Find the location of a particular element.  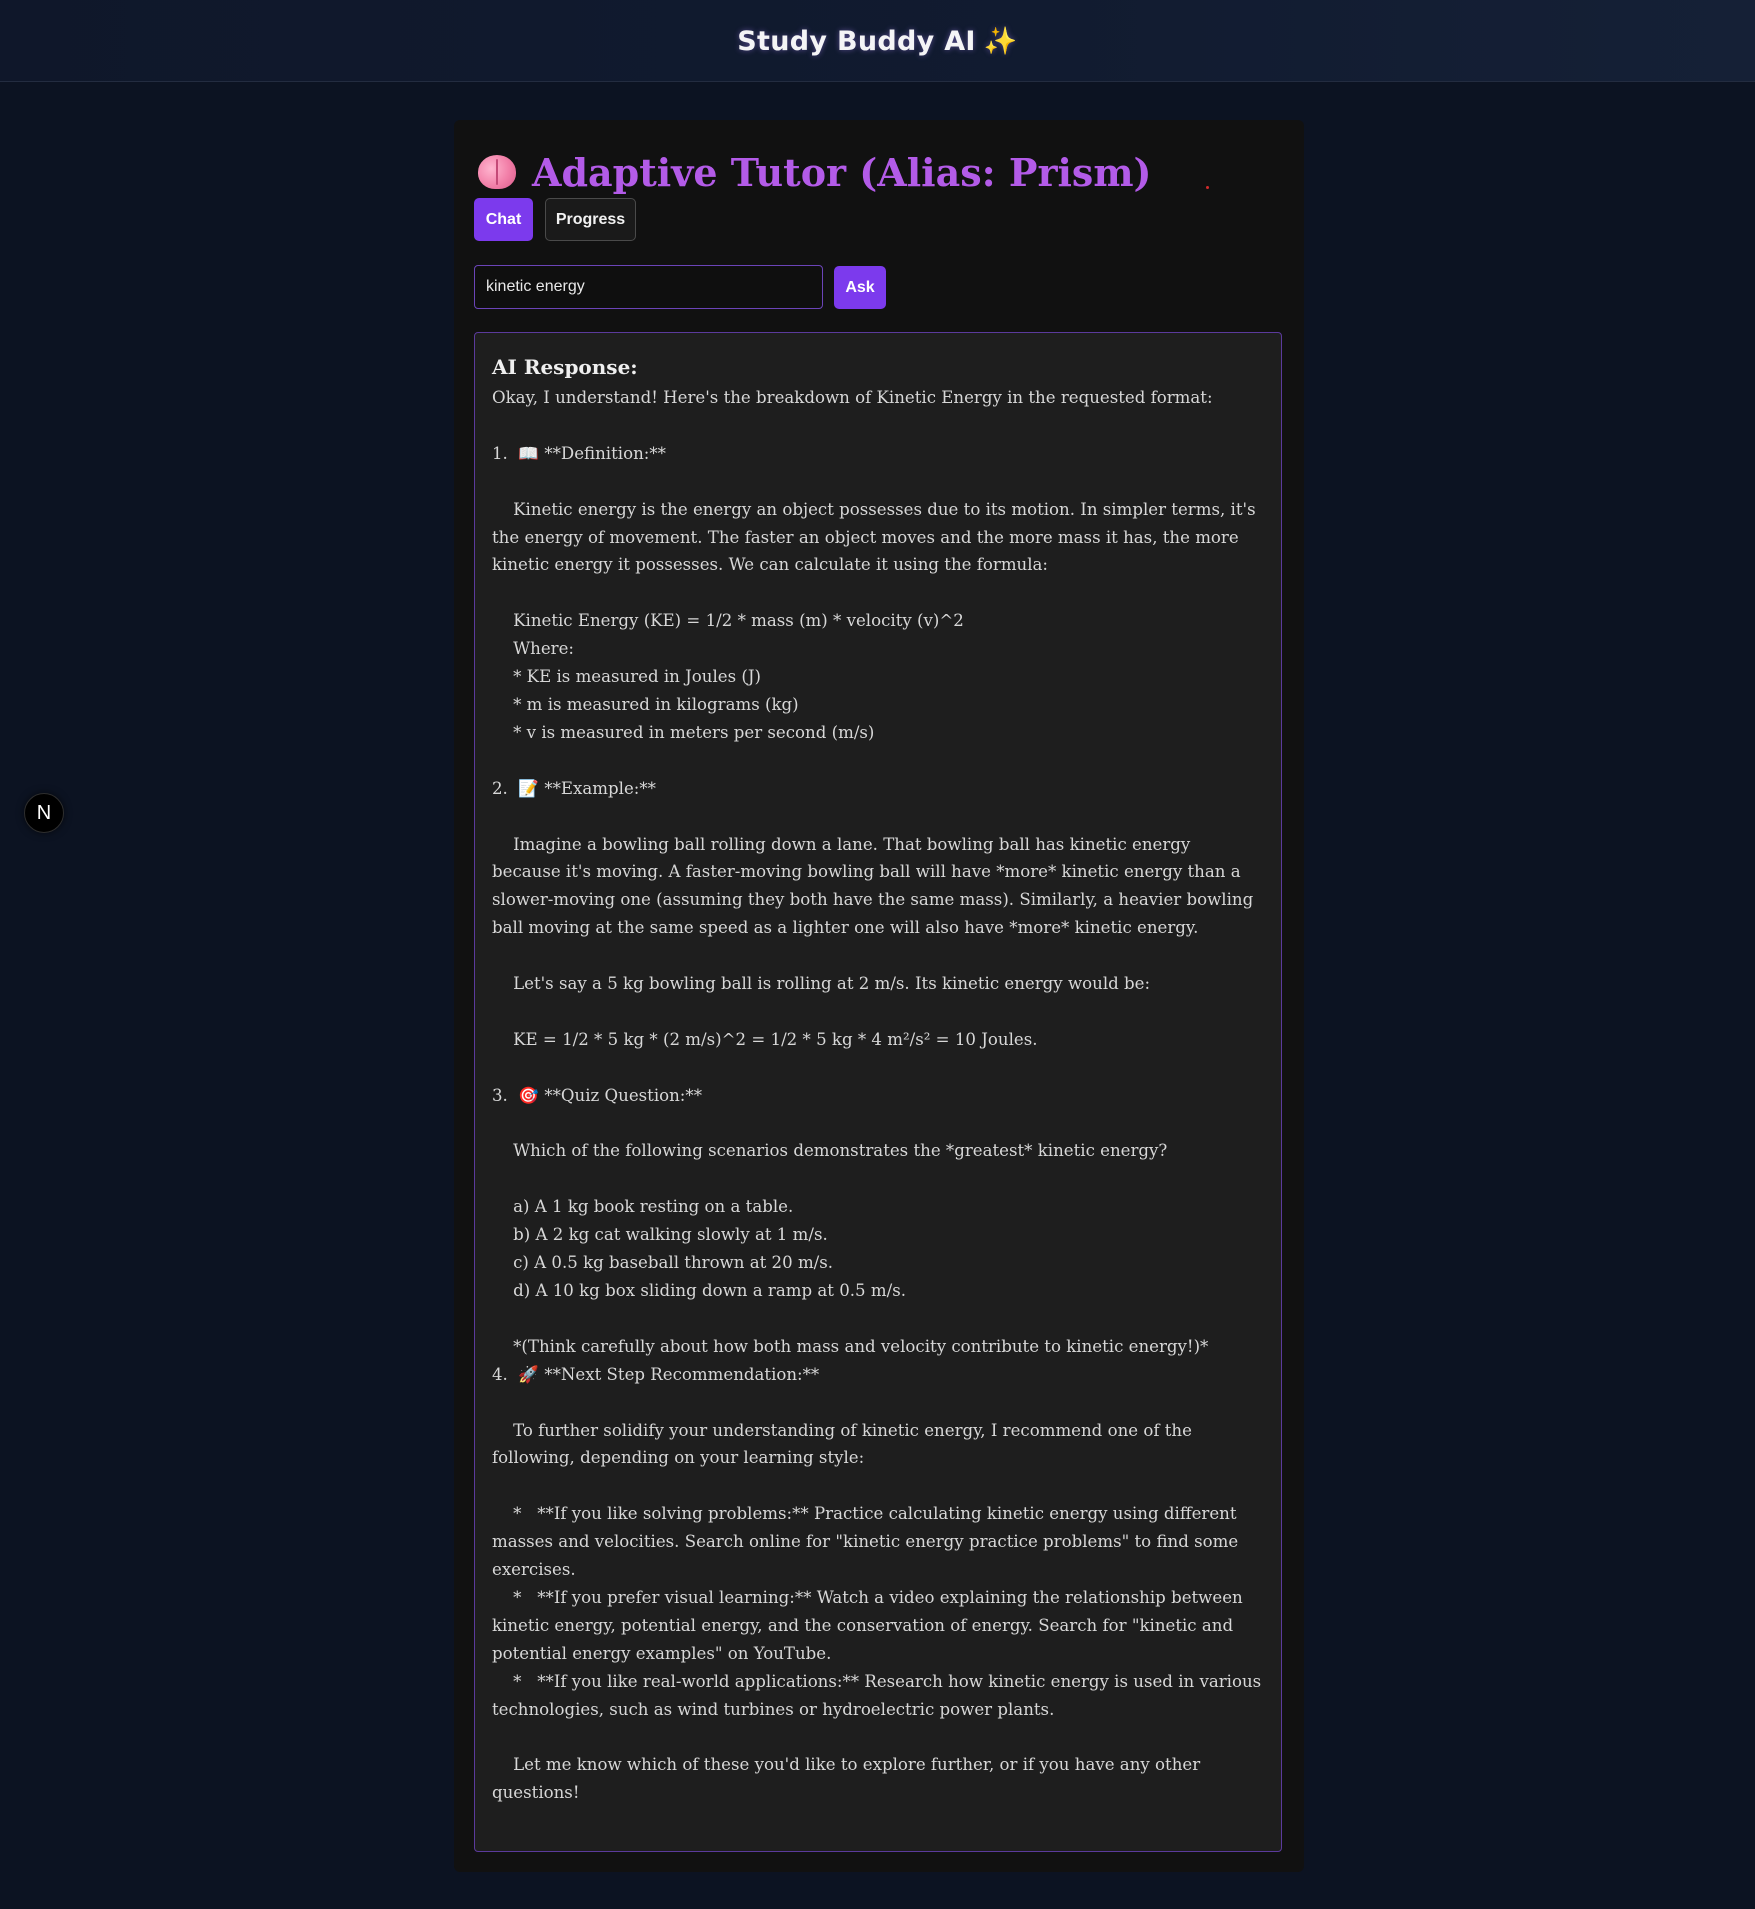

tutor-title: Adaptive Tutor (Alias: Prism) is located at coordinates (842, 172).